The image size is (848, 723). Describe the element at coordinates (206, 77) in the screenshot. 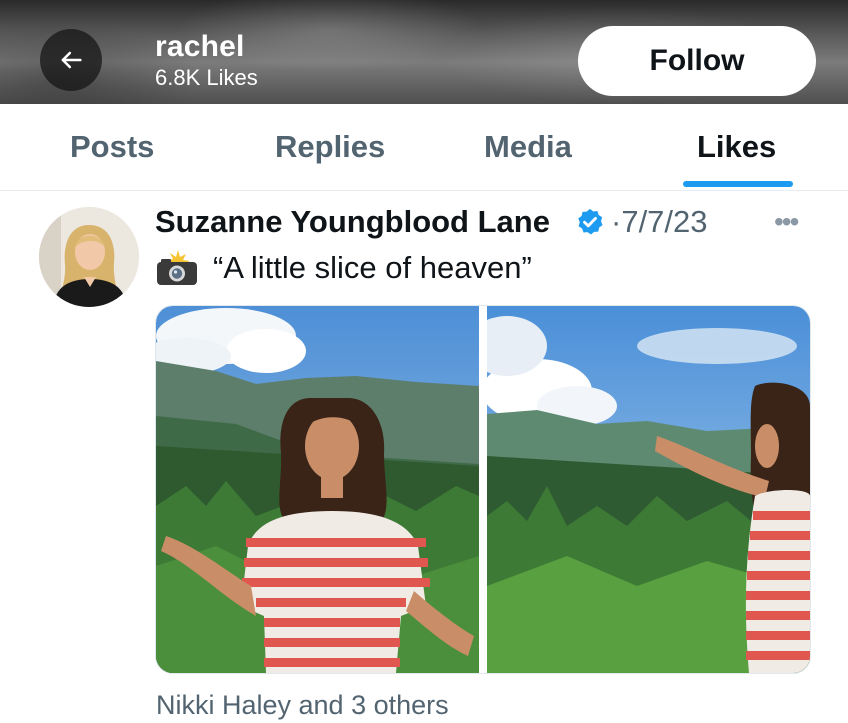

I see `profile-likes-count: 6.8K Likes` at that location.